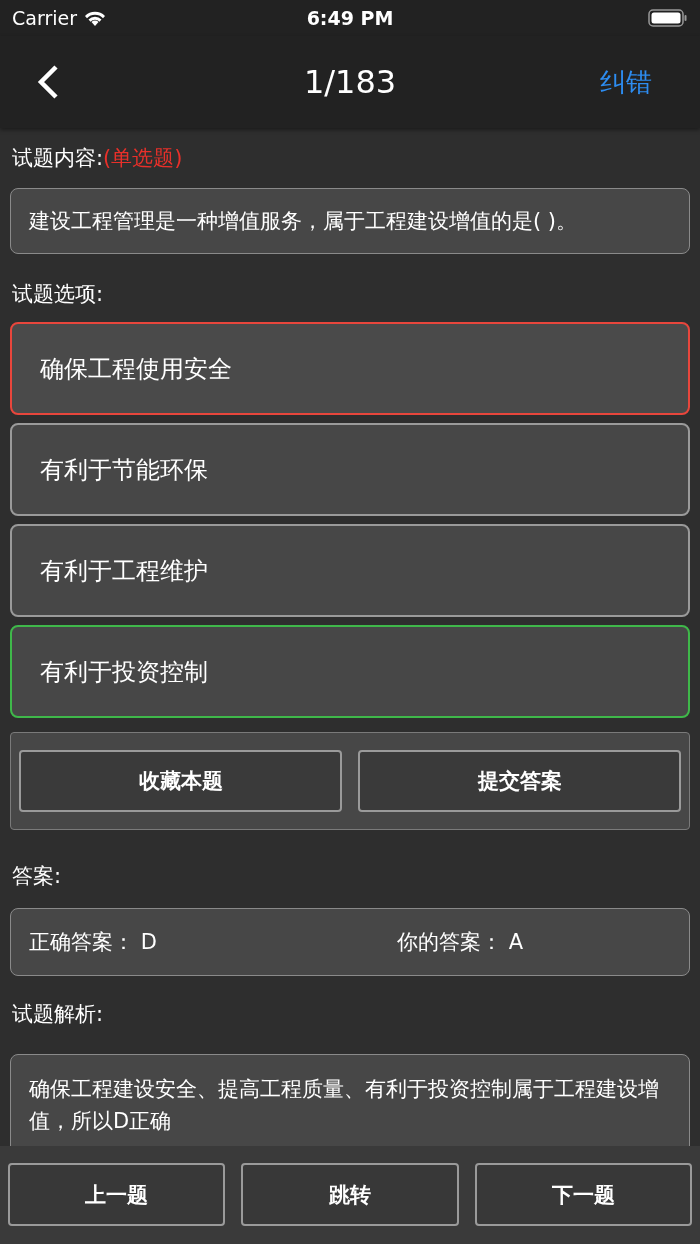 This screenshot has height=1244, width=700. Describe the element at coordinates (583, 1194) in the screenshot. I see `nav-button: 下一题` at that location.